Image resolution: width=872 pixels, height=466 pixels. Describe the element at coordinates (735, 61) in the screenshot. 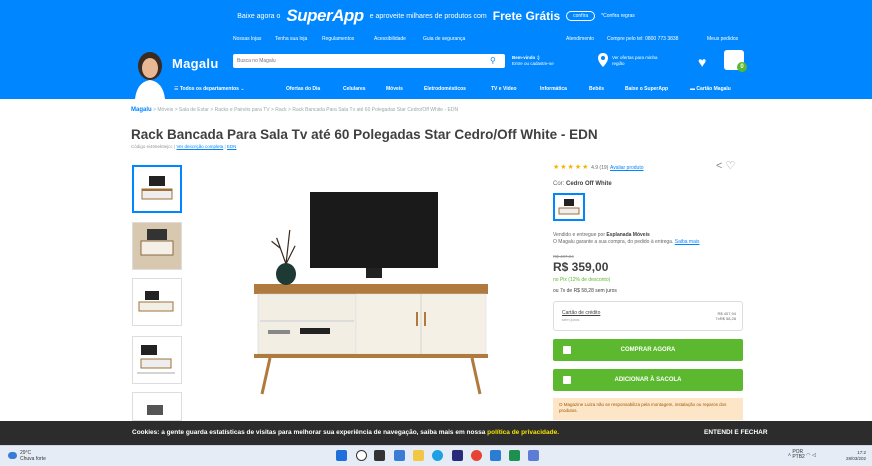

I see `shopping-bag-icon: 0` at that location.